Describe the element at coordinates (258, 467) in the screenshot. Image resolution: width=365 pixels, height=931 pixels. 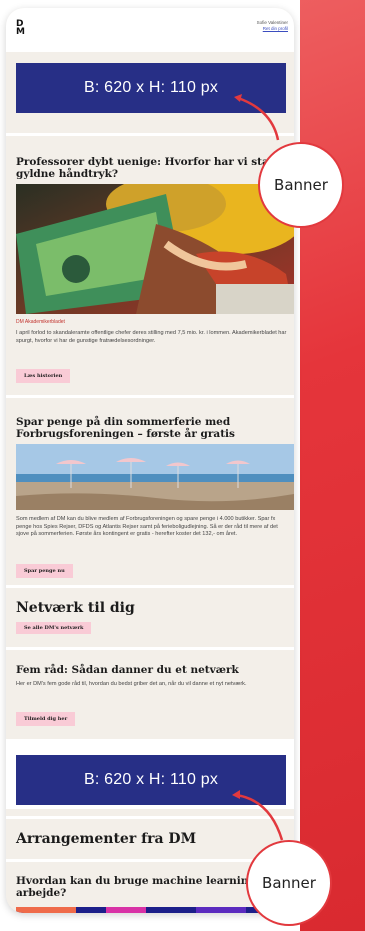
I see `callout-arrows` at that location.